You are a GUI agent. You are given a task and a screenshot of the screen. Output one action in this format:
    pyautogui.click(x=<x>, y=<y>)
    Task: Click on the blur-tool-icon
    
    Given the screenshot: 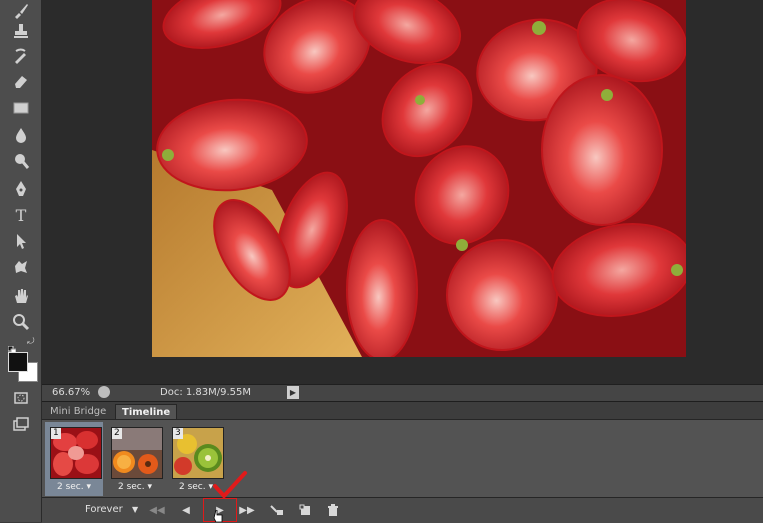 What is the action you would take?
    pyautogui.click(x=21, y=135)
    